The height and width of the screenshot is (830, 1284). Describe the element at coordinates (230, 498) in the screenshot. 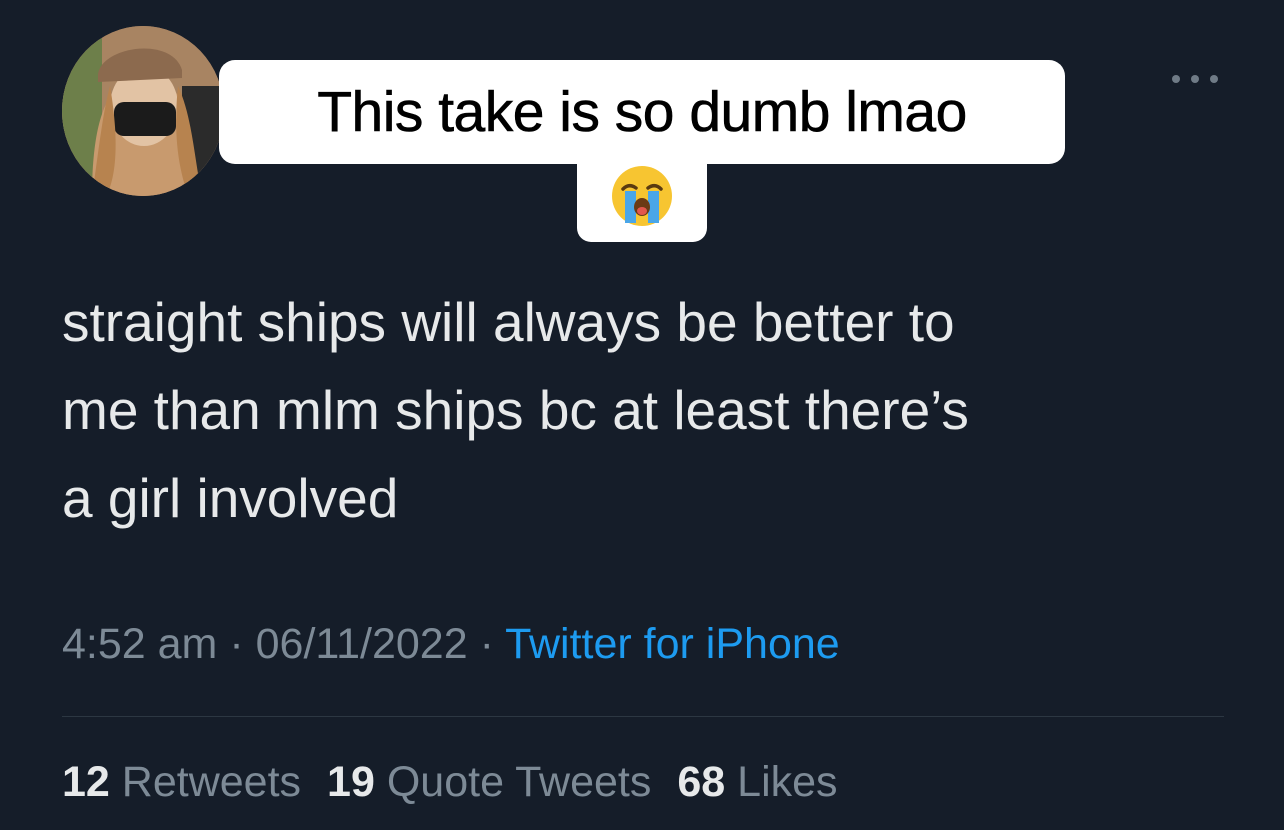

I see `tweet-text-line: a girl involved` at that location.